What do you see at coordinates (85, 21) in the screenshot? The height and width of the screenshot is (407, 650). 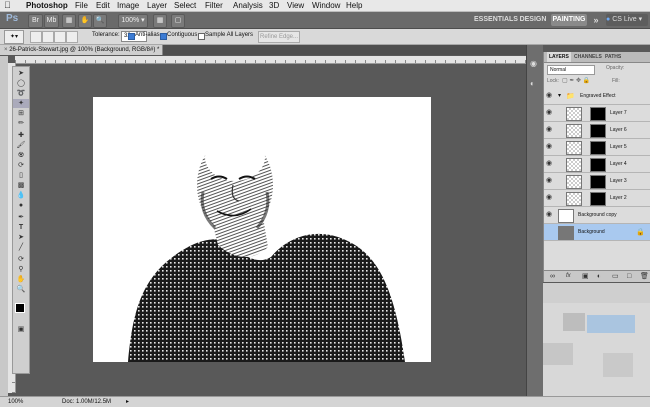 I see `hand-icon: ✋` at bounding box center [85, 21].